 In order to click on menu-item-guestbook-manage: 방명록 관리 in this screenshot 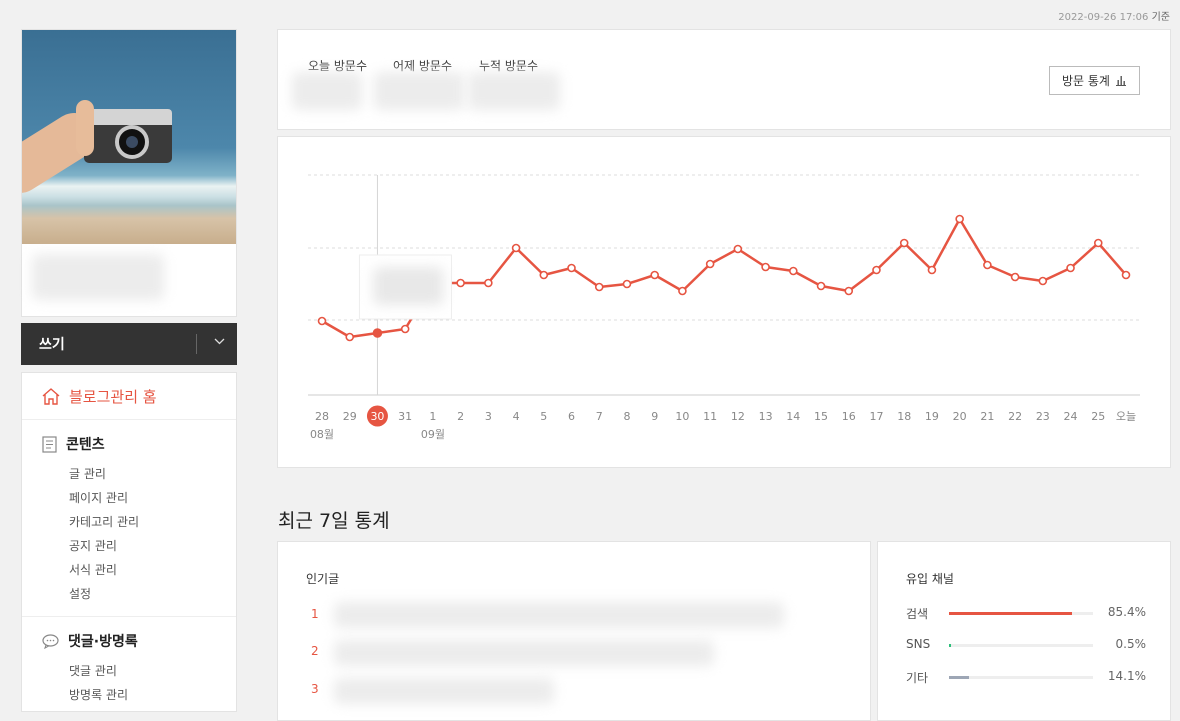, I will do `click(139, 695)`.